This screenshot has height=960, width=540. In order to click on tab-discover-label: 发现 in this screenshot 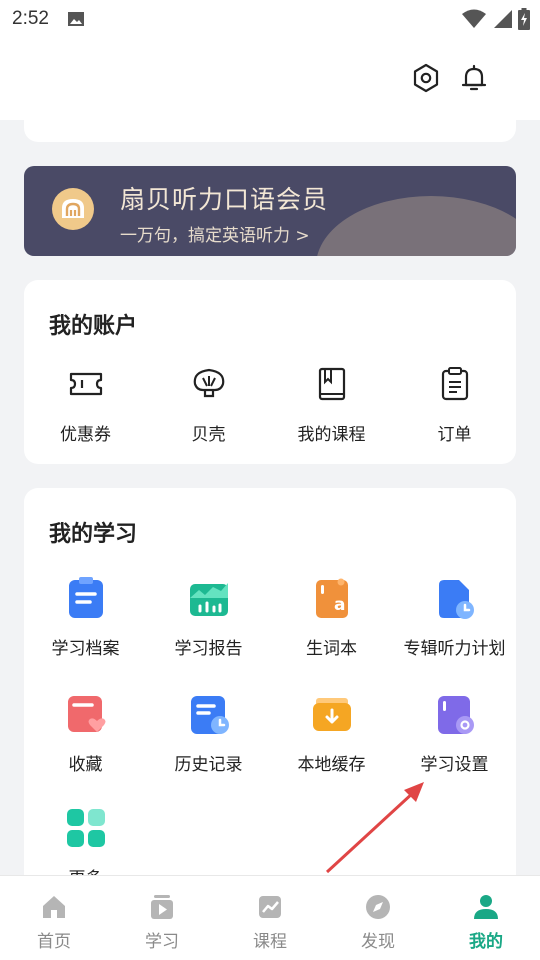, I will do `click(378, 942)`.